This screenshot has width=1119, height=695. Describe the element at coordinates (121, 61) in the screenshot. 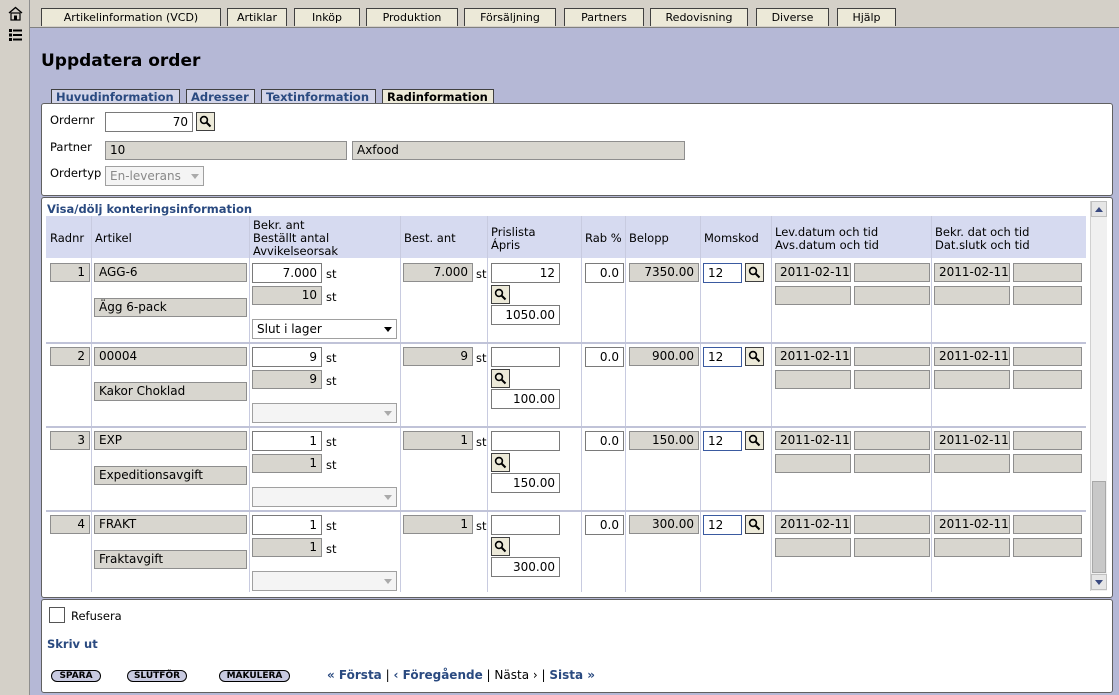

I see `page-title: Uppdatera order` at that location.